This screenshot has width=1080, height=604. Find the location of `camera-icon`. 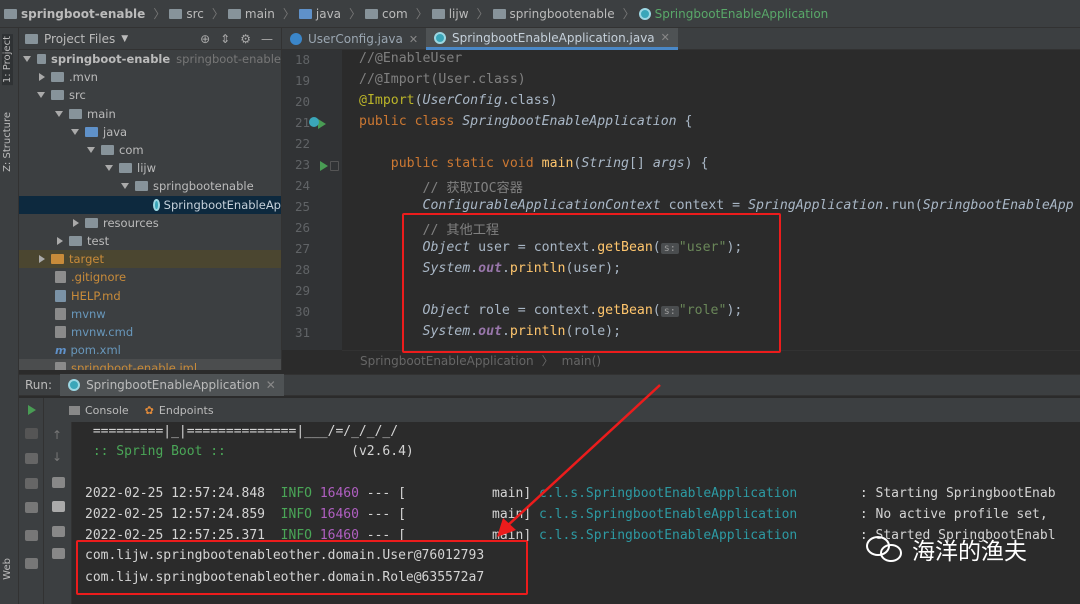

camera-icon is located at coordinates (31, 458).